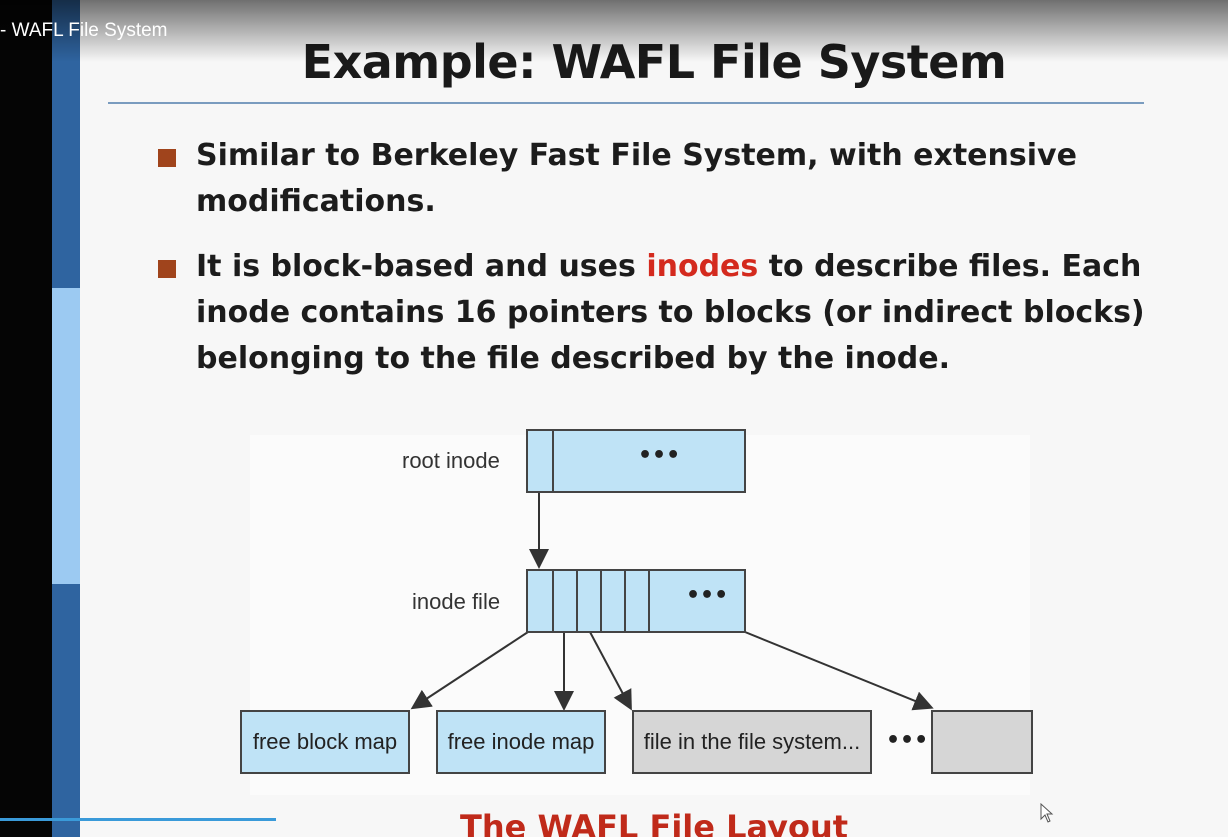  What do you see at coordinates (654, 62) in the screenshot?
I see `slide-title: Example: WAFL File System` at bounding box center [654, 62].